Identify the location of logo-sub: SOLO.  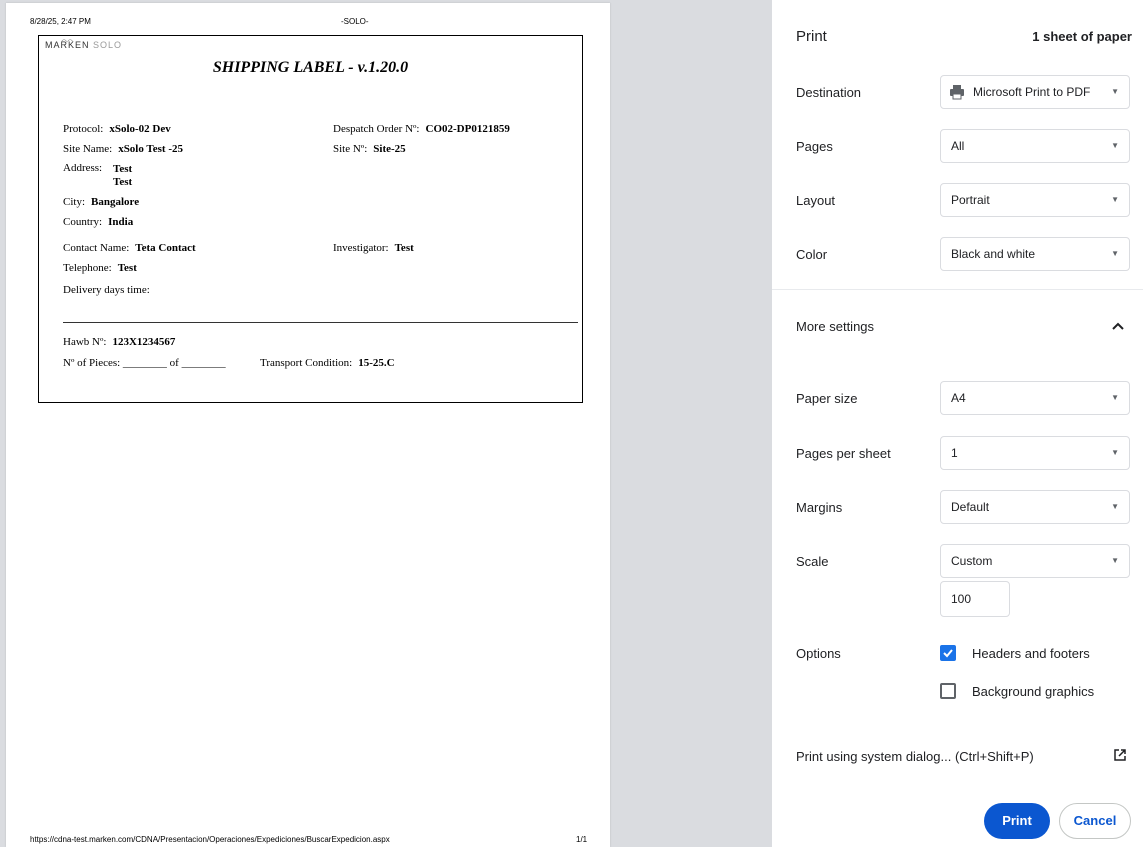
(108, 45).